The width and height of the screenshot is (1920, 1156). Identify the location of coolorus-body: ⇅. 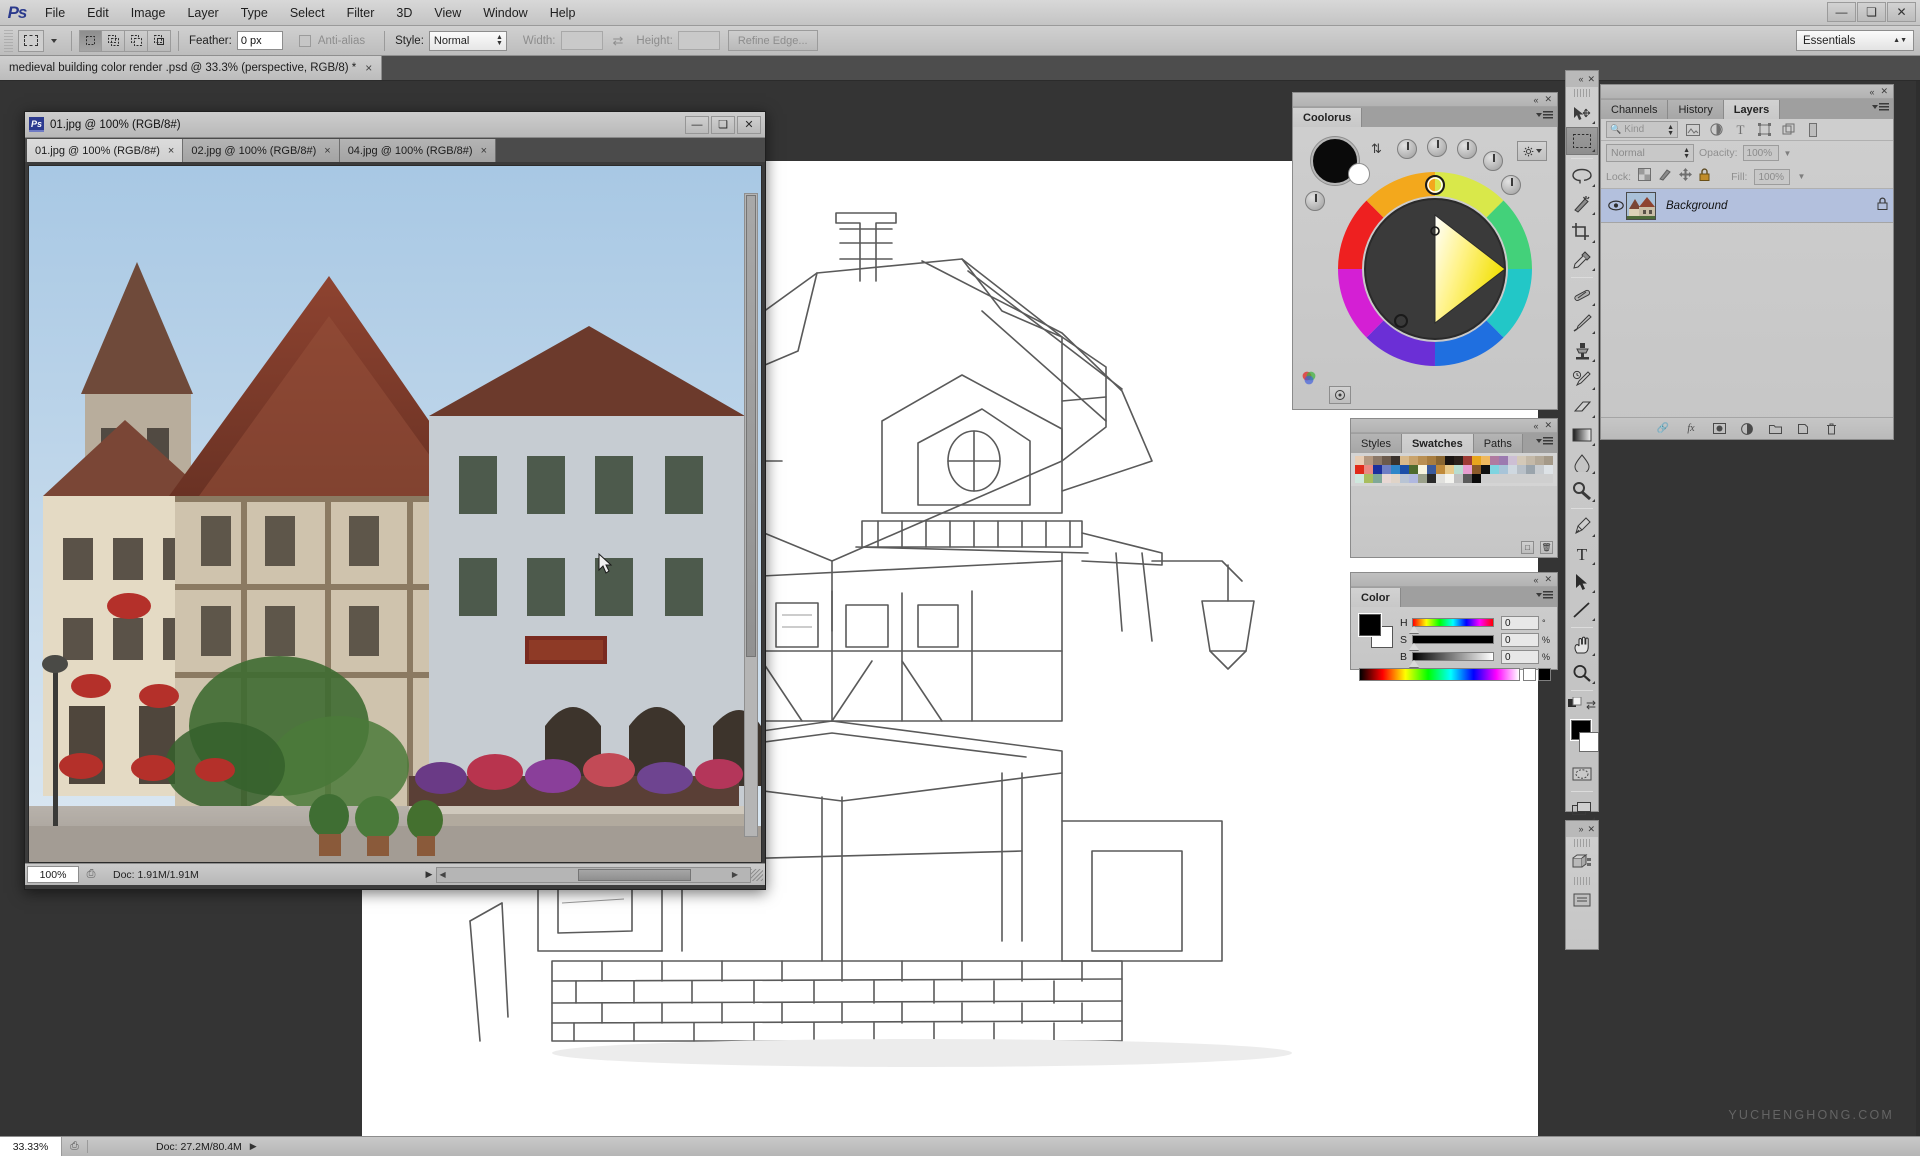
(1425, 268).